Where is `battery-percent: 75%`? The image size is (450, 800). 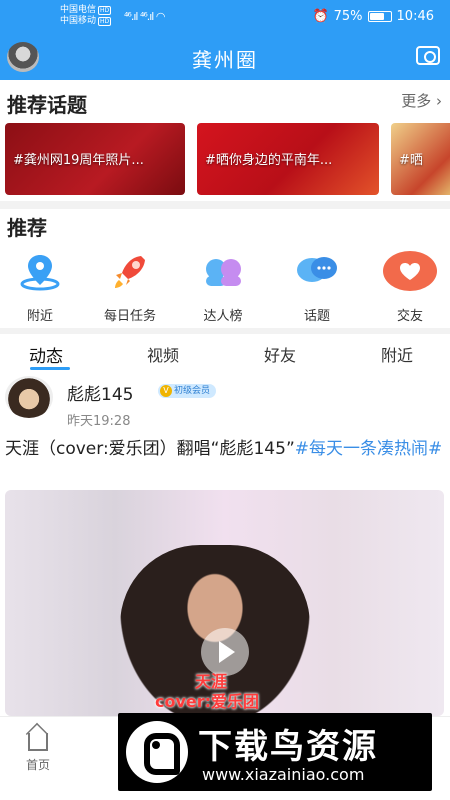 battery-percent: 75% is located at coordinates (348, 16).